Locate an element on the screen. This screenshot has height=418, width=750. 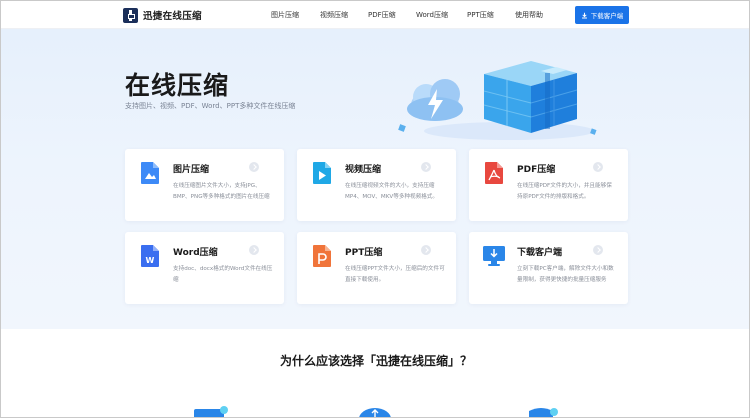
card-desc: 立刻下载PC客户端，解除文件大小和数量限制，获得更快捷的批量压缩服务 is located at coordinates (565, 274).